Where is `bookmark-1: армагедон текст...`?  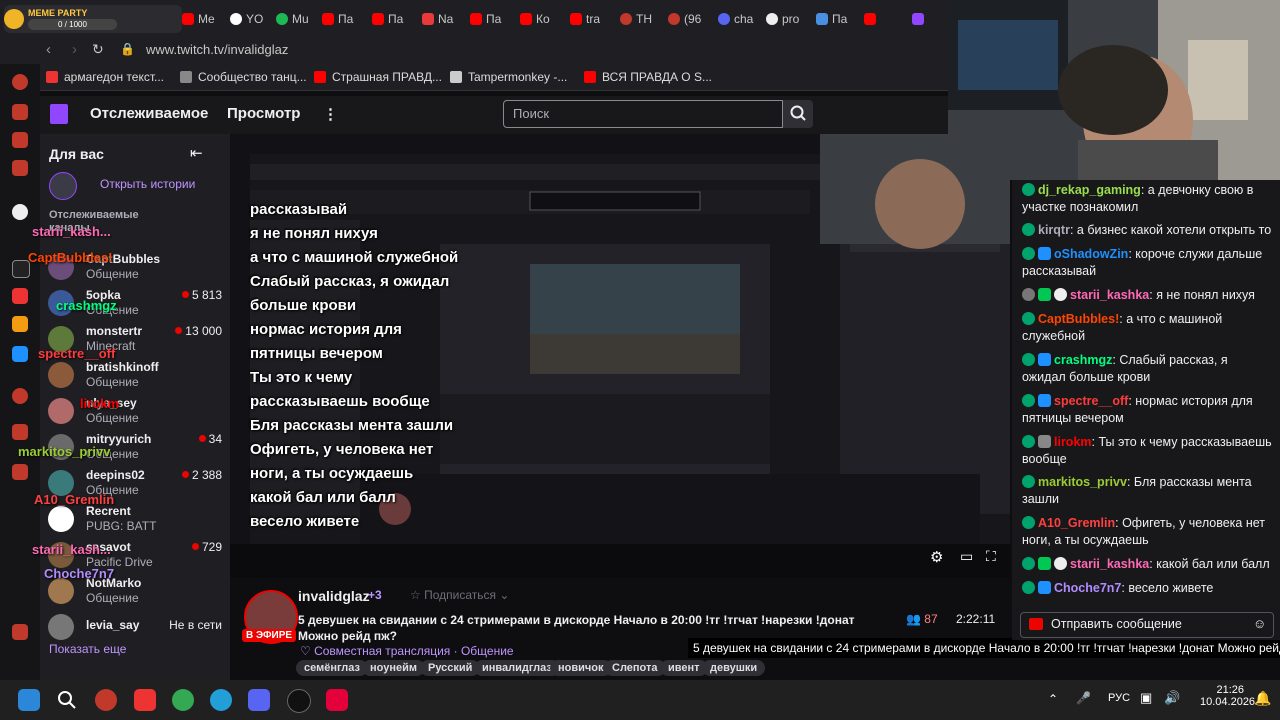 bookmark-1: армагедон текст... is located at coordinates (105, 77).